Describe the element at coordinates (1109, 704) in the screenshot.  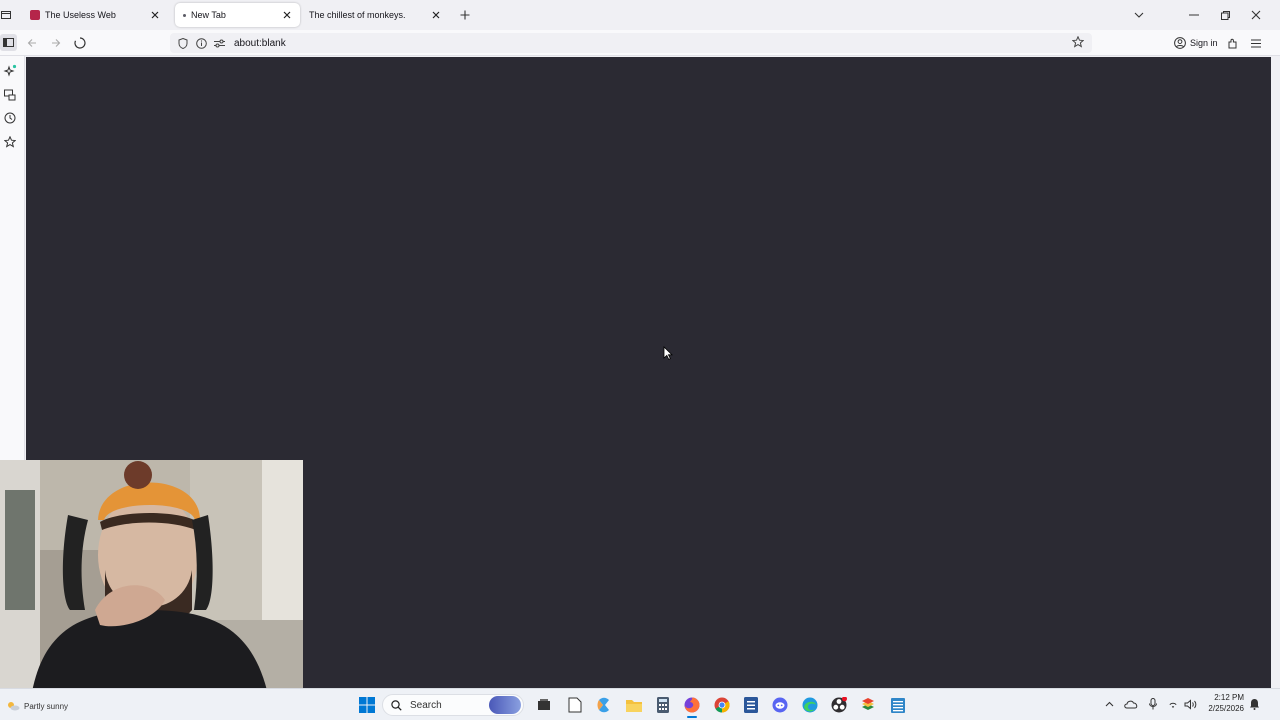
I see `chevron-up-icon` at that location.